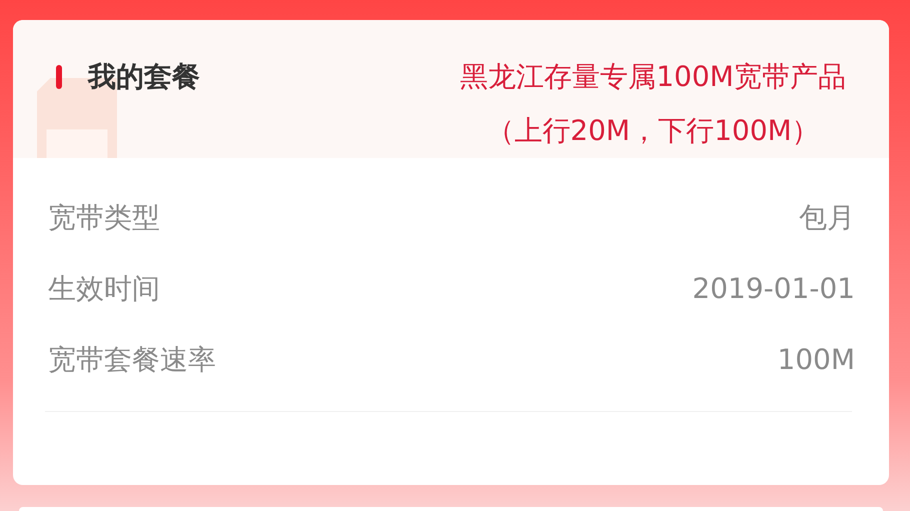 Image resolution: width=910 pixels, height=511 pixels. What do you see at coordinates (653, 104) in the screenshot?
I see `plan-name: 黑龙江存量专属100M宽带产品（上行20M，下行100M）` at bounding box center [653, 104].